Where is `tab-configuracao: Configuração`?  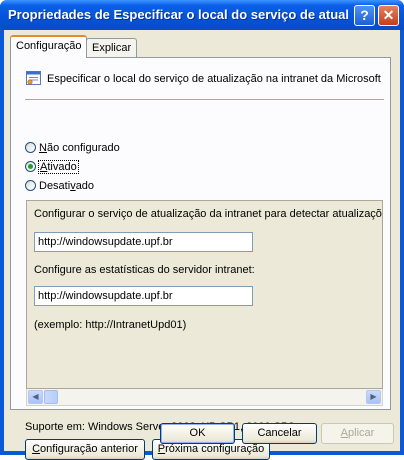
tab-configuracao: Configuração is located at coordinates (49, 46).